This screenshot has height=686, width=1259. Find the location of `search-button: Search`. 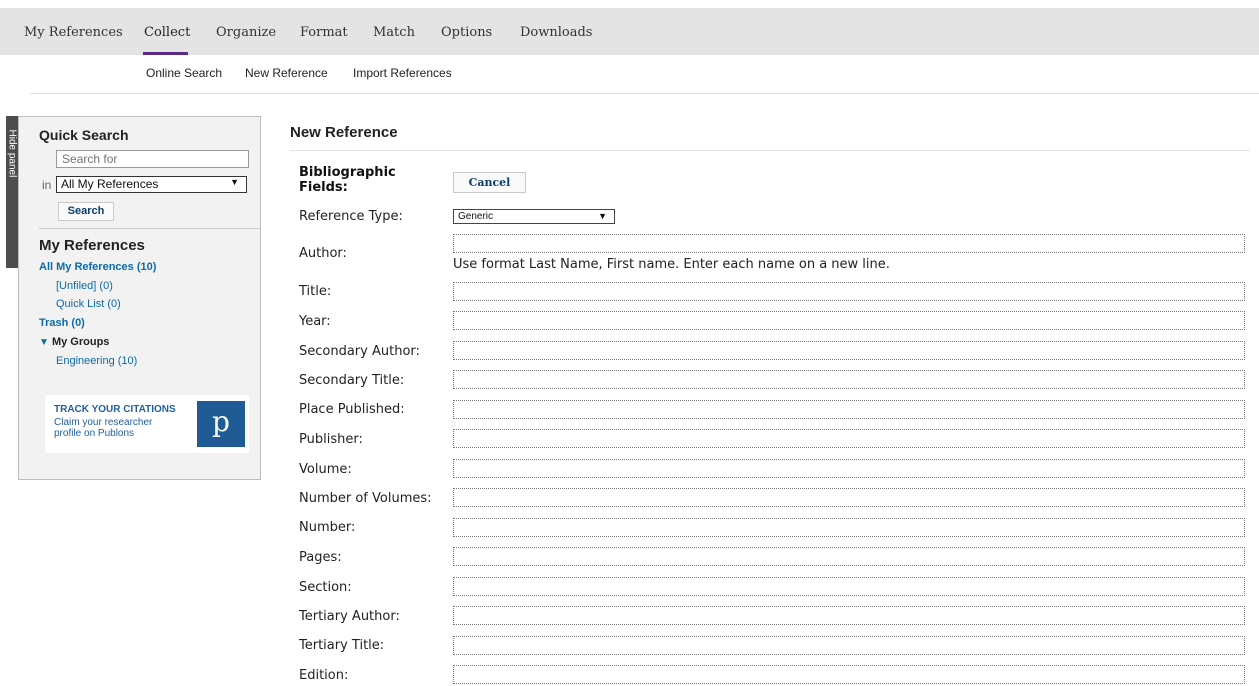

search-button: Search is located at coordinates (86, 211).